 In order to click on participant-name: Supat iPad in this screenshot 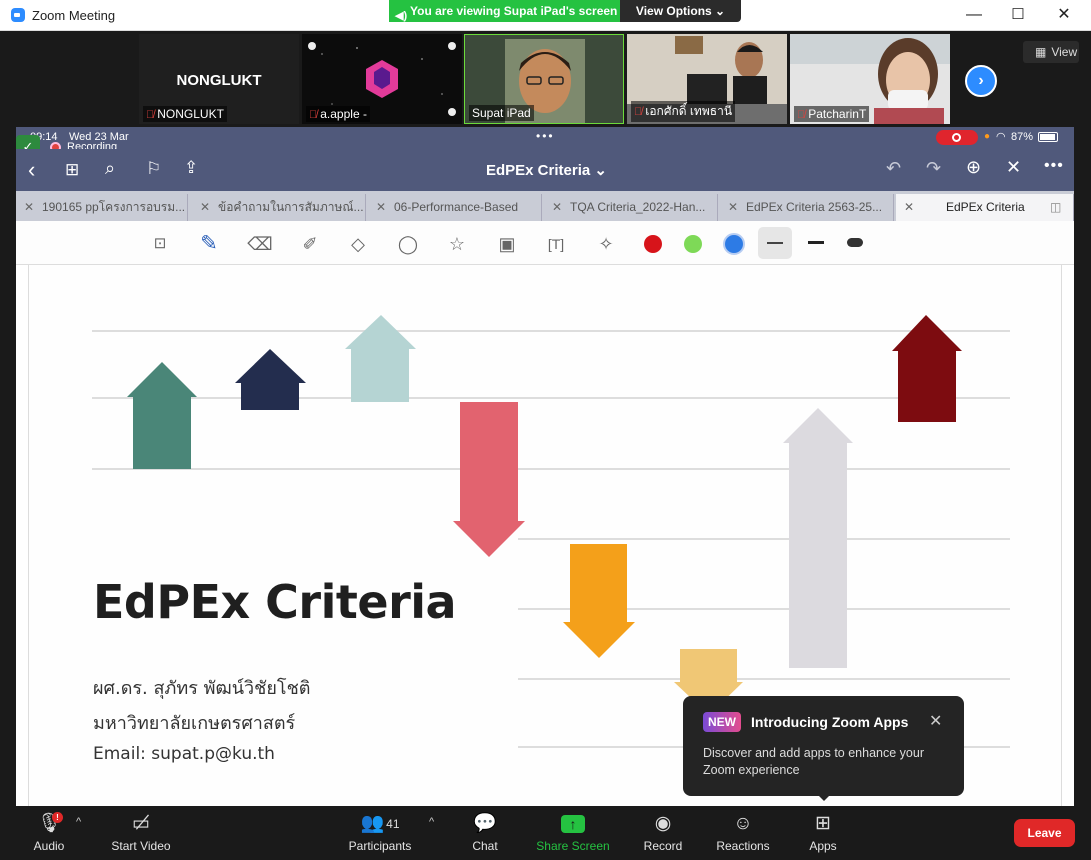, I will do `click(501, 113)`.